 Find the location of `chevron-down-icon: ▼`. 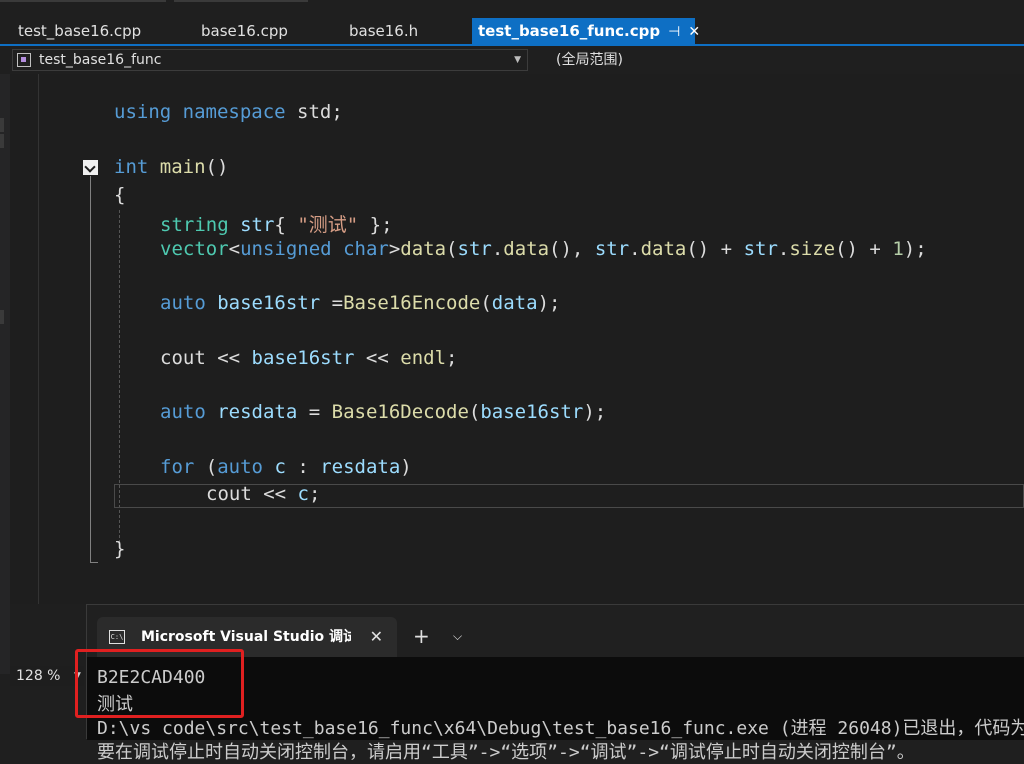

chevron-down-icon: ▼ is located at coordinates (517, 60).